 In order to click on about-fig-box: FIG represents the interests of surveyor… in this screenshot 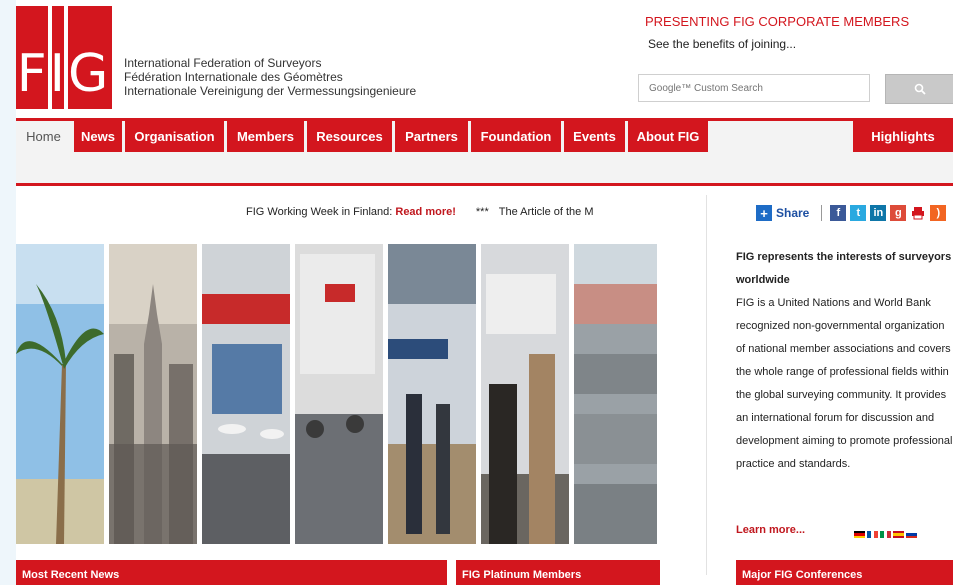, I will do `click(844, 361)`.